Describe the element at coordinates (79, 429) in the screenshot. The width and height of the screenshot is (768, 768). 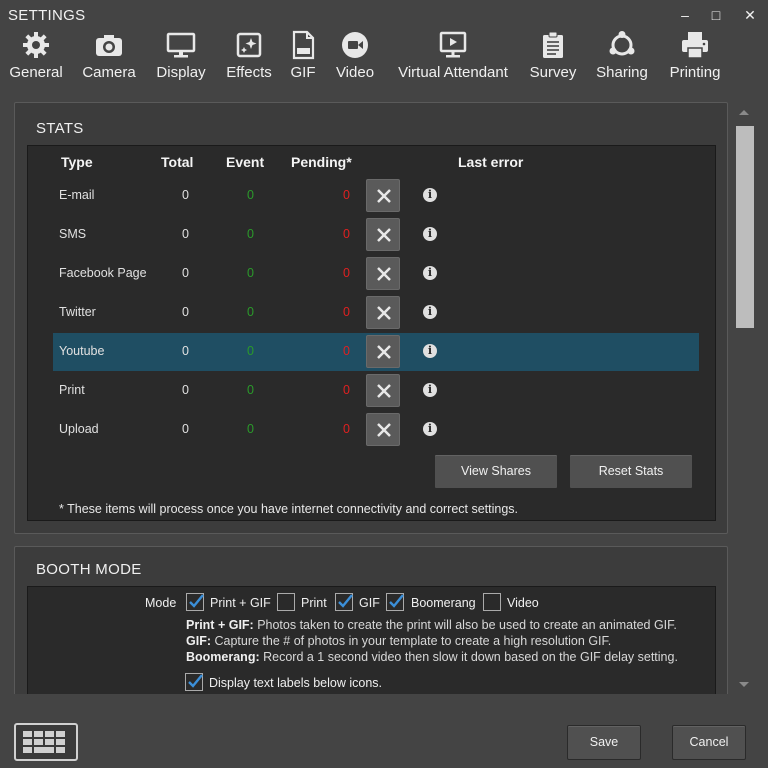
I see `type-cell: Upload` at that location.